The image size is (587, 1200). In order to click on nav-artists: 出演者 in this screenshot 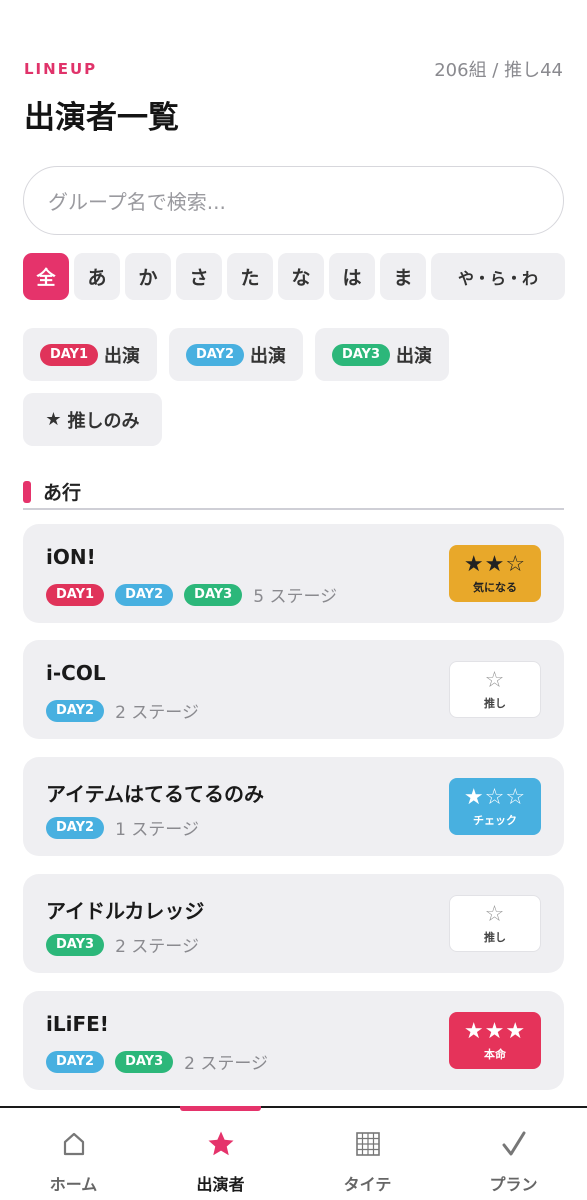, I will do `click(220, 1154)`.